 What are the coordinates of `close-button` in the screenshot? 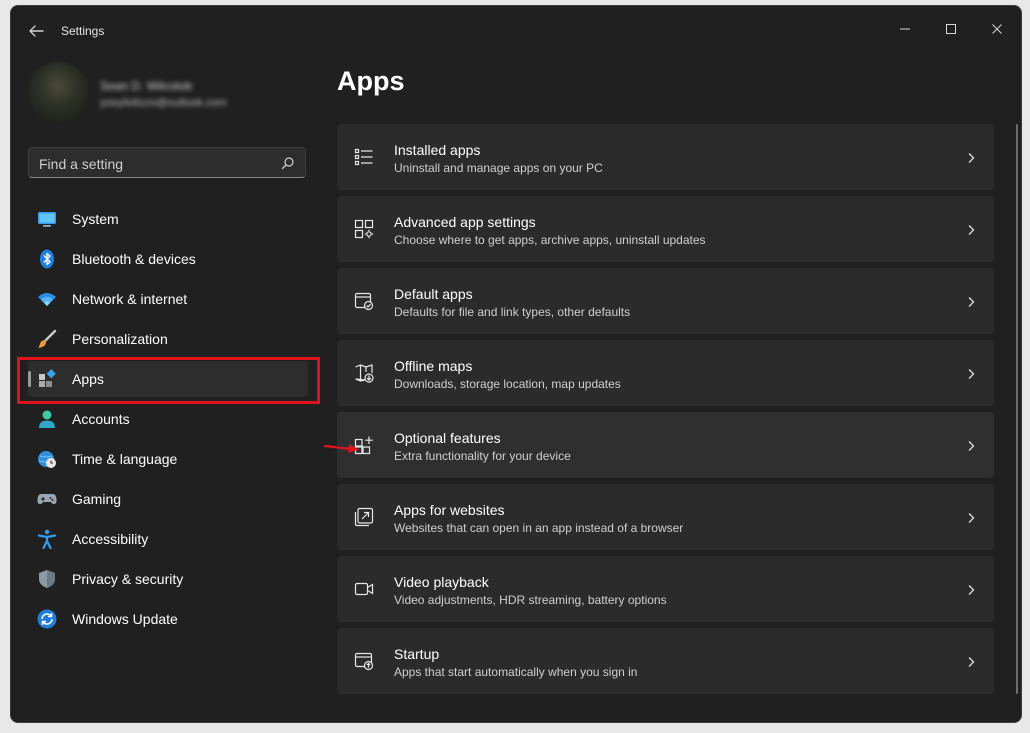 It's located at (997, 29).